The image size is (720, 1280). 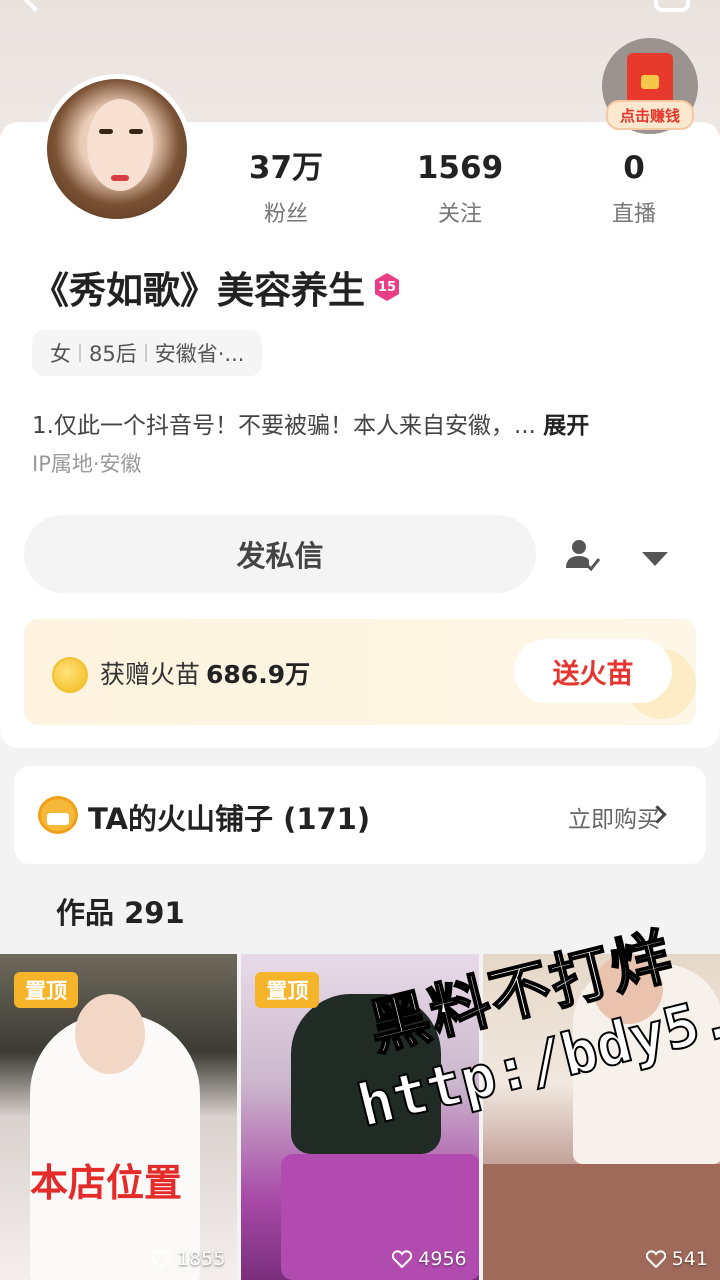 I want to click on stat-following: 1569 关注, so click(x=460, y=189).